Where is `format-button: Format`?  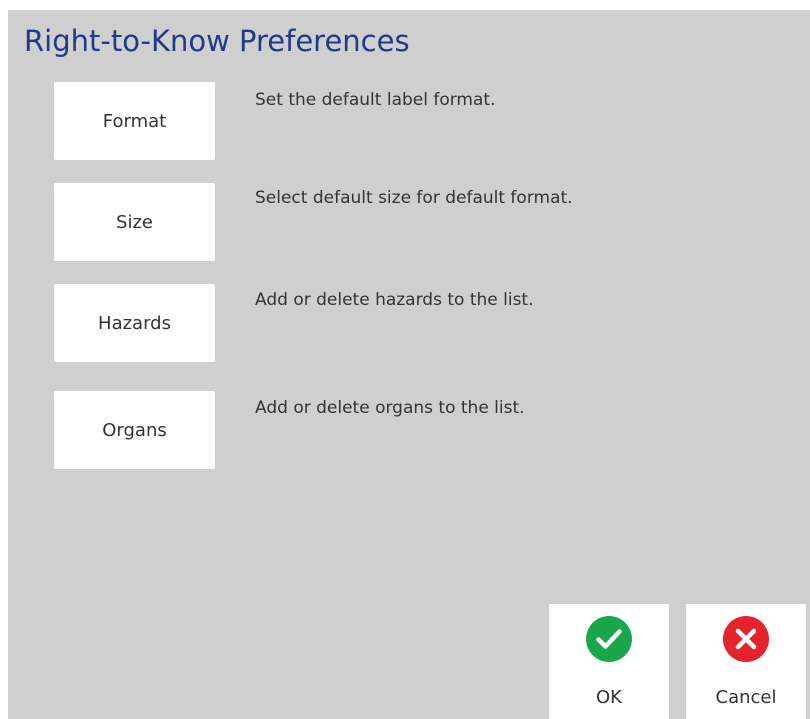
format-button: Format is located at coordinates (134, 121).